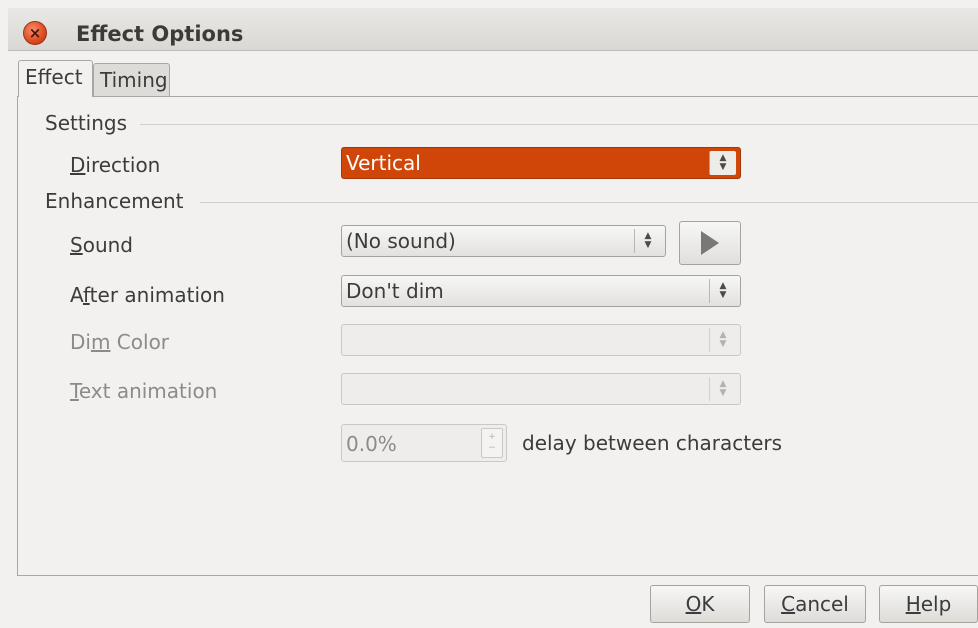 This screenshot has height=628, width=978. What do you see at coordinates (371, 444) in the screenshot?
I see `delay-value: 0.0%` at bounding box center [371, 444].